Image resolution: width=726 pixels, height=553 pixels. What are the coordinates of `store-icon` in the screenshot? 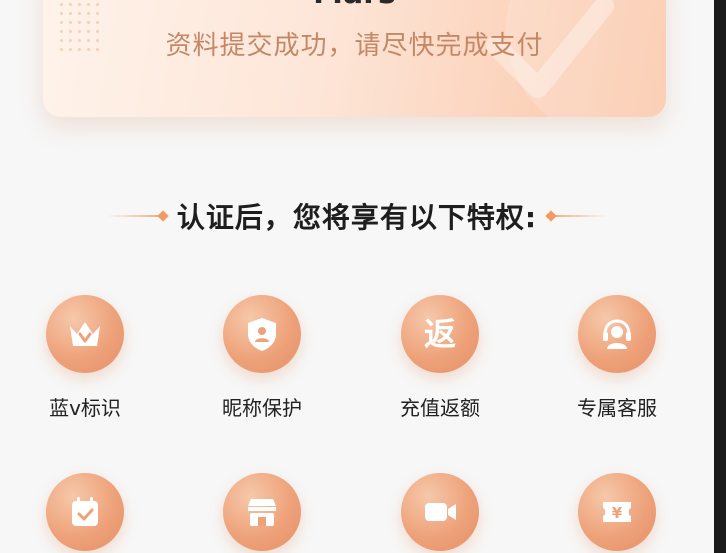 It's located at (262, 512).